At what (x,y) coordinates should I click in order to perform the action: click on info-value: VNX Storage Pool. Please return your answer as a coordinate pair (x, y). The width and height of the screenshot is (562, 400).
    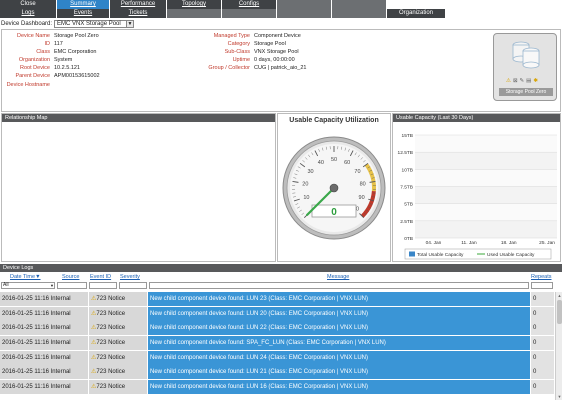
    Looking at the image, I should click on (276, 52).